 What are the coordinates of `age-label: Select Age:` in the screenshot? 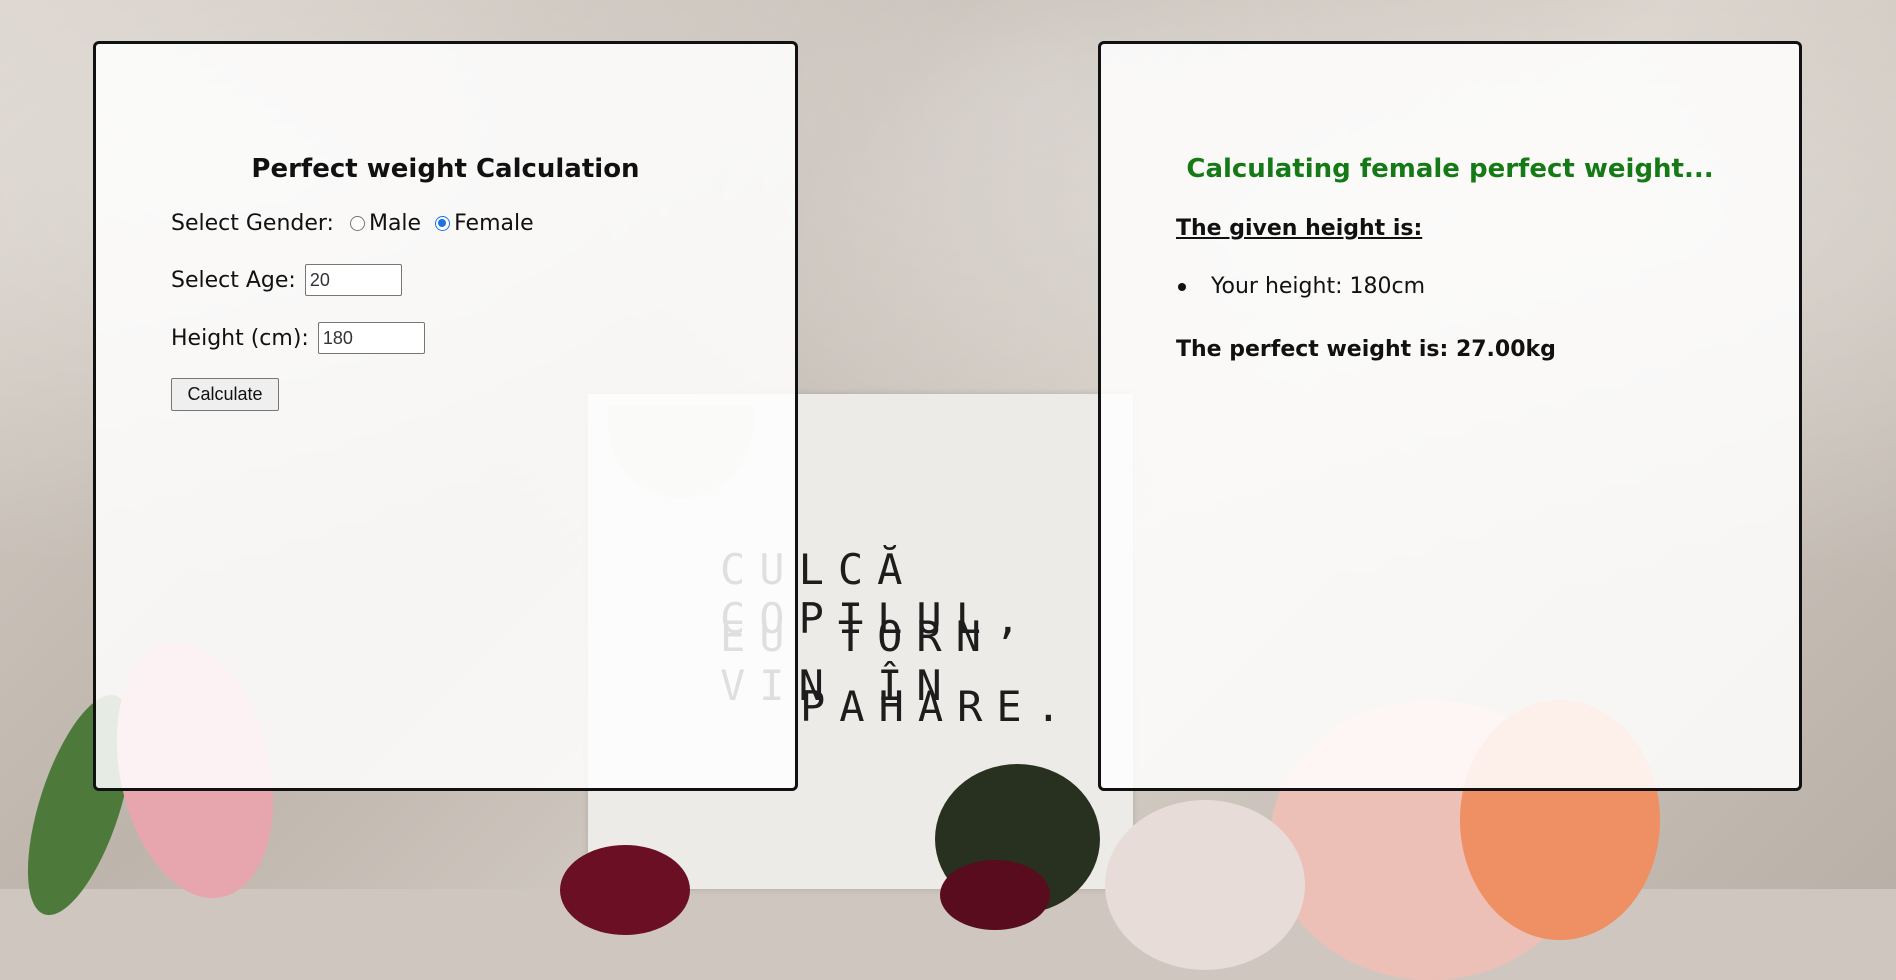 It's located at (233, 280).